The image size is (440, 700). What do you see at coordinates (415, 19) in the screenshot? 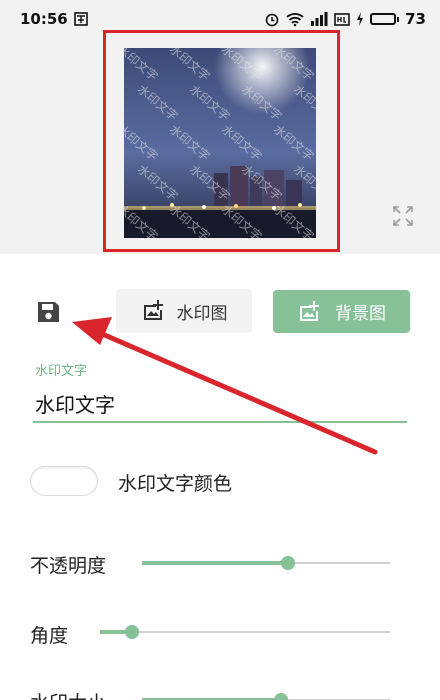
I see `battery-percent: 73` at bounding box center [415, 19].